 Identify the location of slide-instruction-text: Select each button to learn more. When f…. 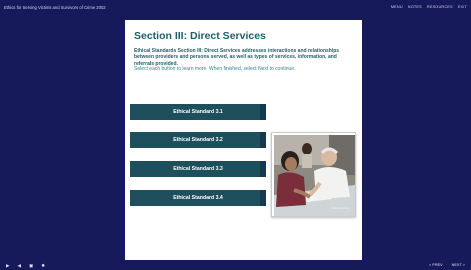
(215, 69).